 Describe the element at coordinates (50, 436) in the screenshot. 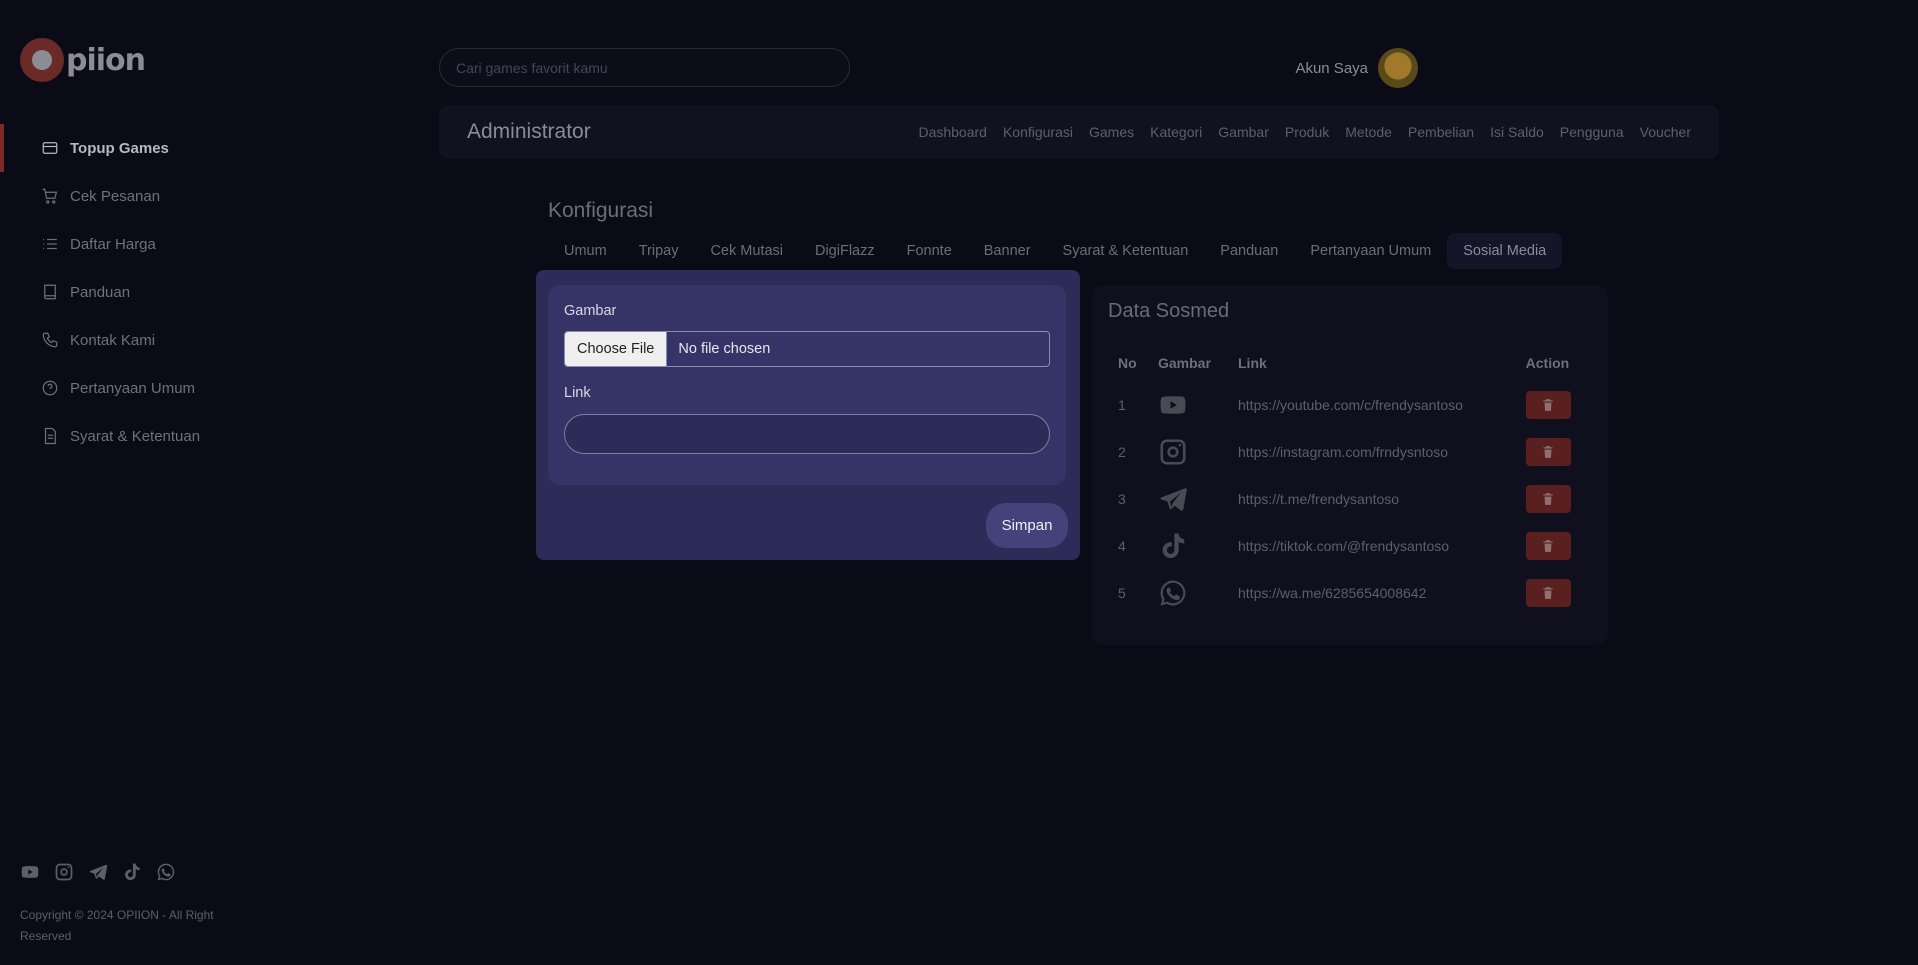

I see `document-icon` at that location.